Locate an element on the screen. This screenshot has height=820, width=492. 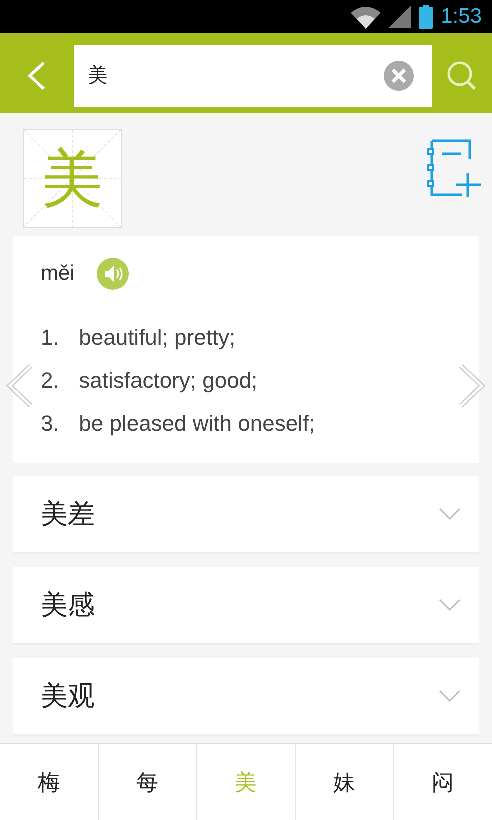
definition: 2. satisfactory; good; is located at coordinates (150, 381).